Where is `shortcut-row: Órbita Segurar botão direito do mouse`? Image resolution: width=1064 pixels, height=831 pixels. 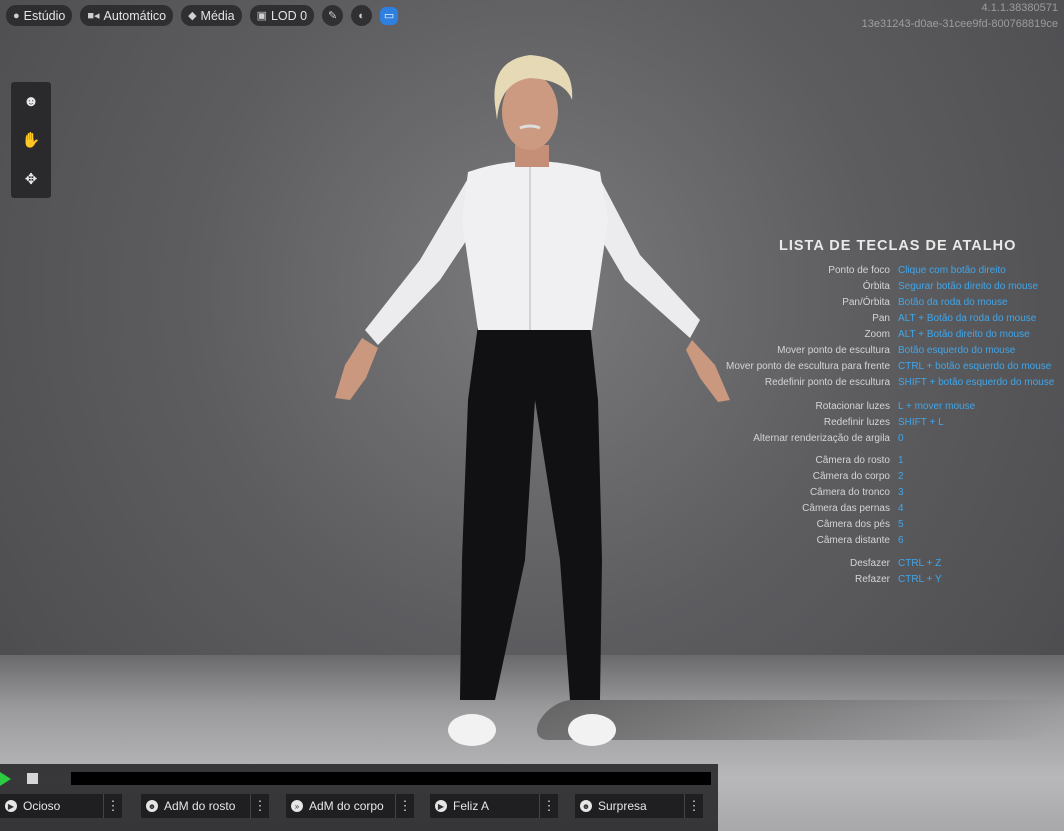 shortcut-row: Órbita Segurar botão direito do mouse is located at coordinates (882, 289).